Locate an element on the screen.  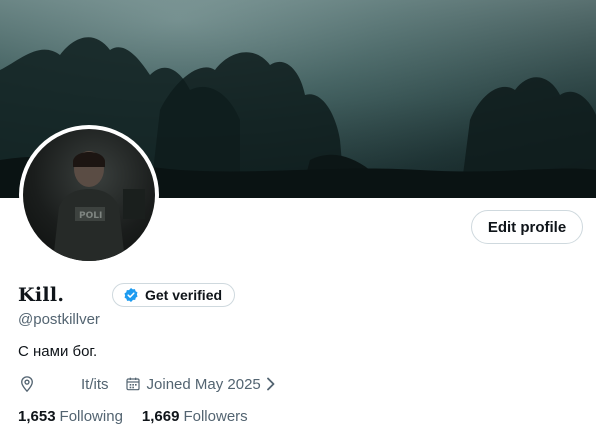
edit-profile-button: Edit profile is located at coordinates (527, 227).